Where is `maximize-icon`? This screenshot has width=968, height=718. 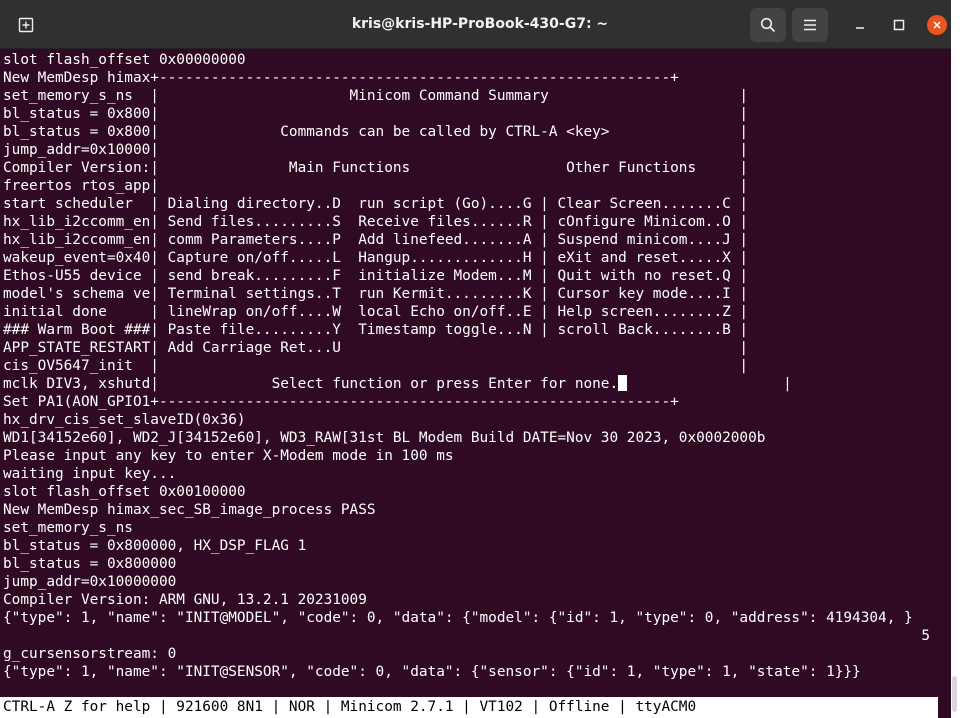
maximize-icon is located at coordinates (899, 25).